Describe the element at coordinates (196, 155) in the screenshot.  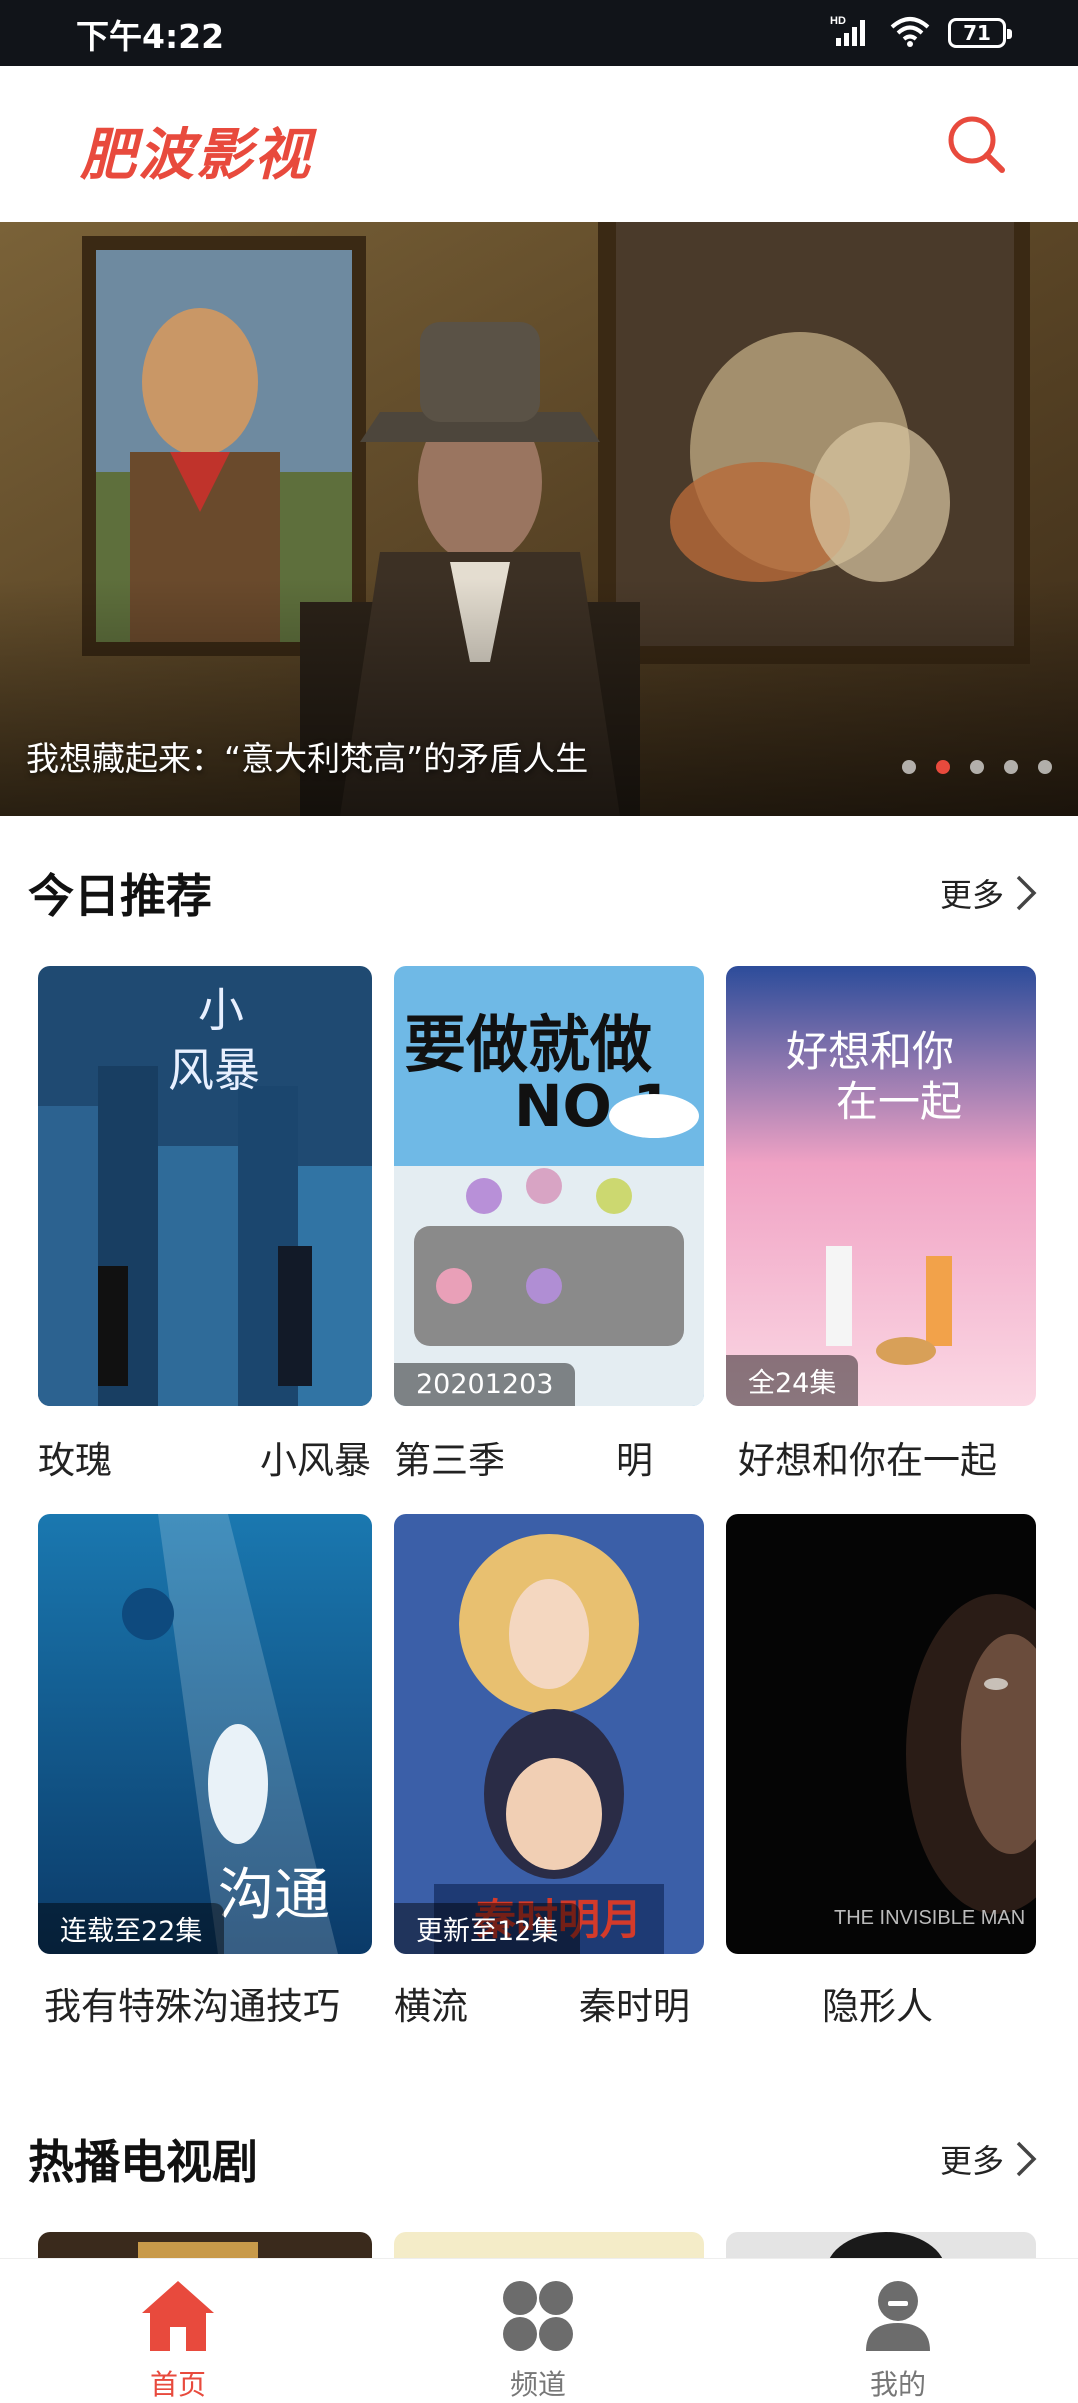
I see `app-logo: 肥波影视` at that location.